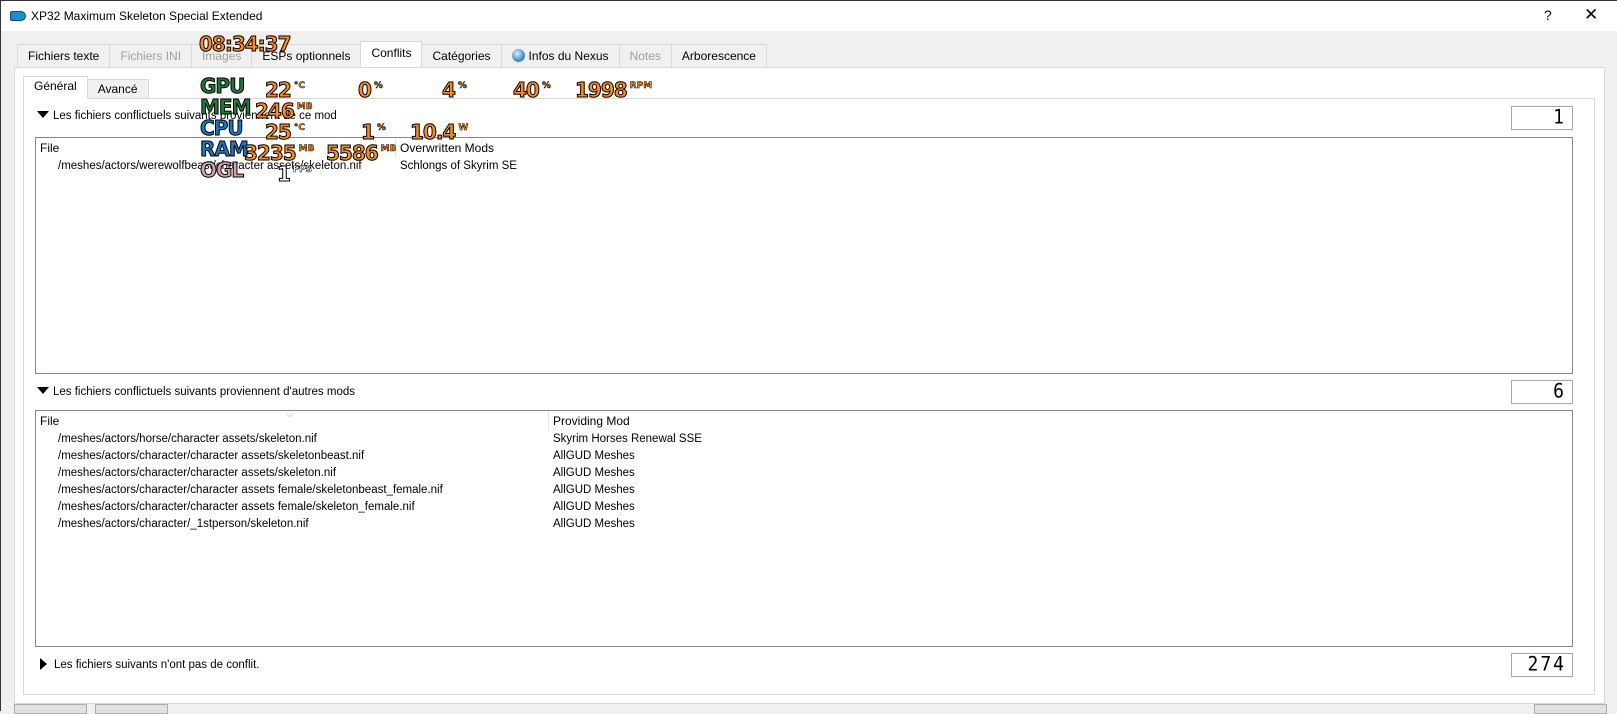 Image resolution: width=1617 pixels, height=714 pixels. I want to click on bottom-button-close, so click(1570, 709).